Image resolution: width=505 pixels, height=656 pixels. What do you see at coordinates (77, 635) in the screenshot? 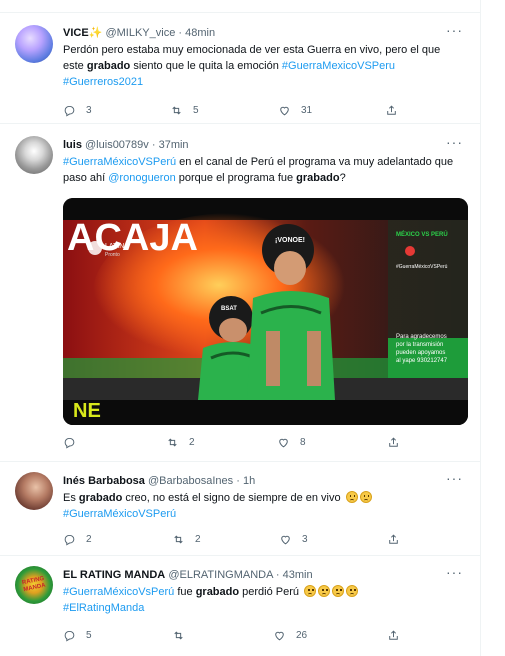
I see `reply-button: 5` at bounding box center [77, 635].